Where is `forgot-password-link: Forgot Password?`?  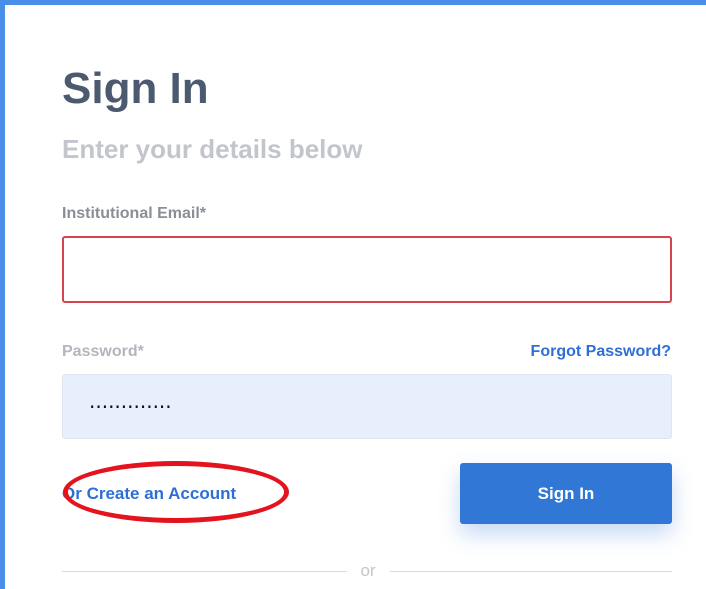
forgot-password-link: Forgot Password? is located at coordinates (601, 352).